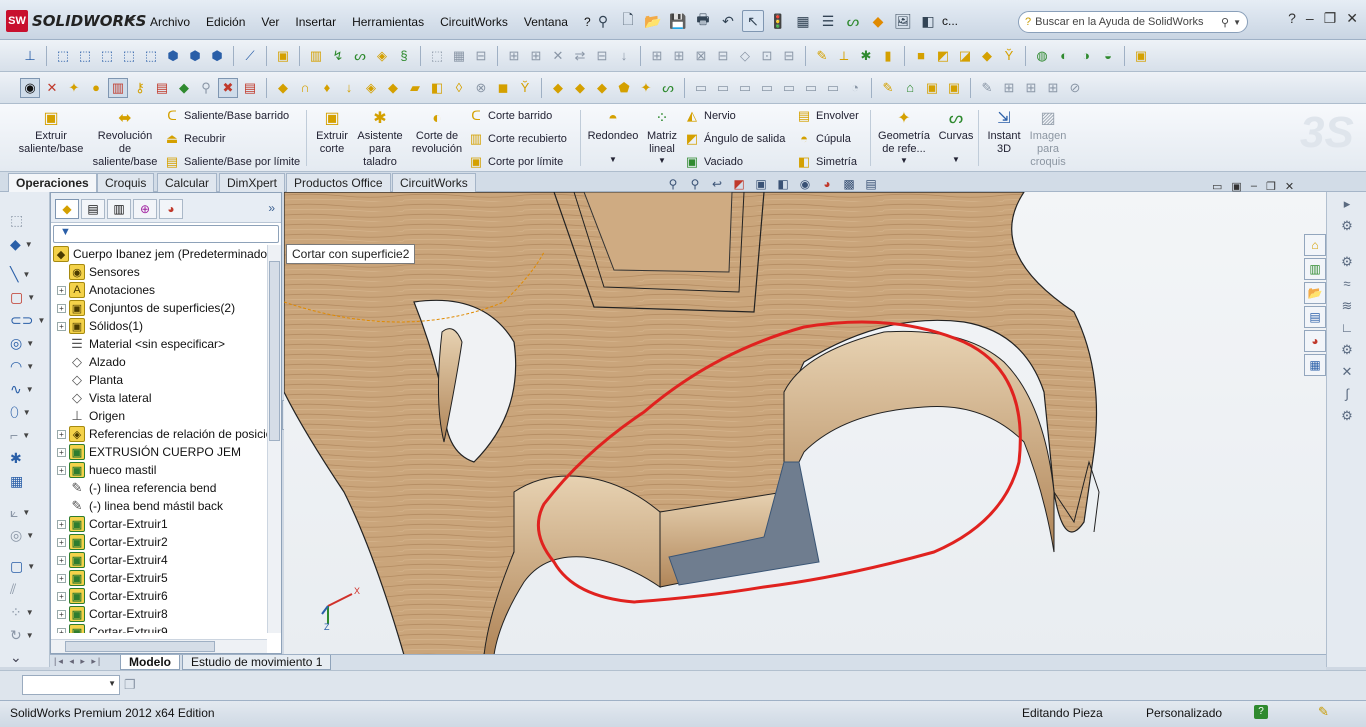 The width and height of the screenshot is (1366, 727). Describe the element at coordinates (415, 88) in the screenshot. I see `surface-tool-icon: ▰` at that location.